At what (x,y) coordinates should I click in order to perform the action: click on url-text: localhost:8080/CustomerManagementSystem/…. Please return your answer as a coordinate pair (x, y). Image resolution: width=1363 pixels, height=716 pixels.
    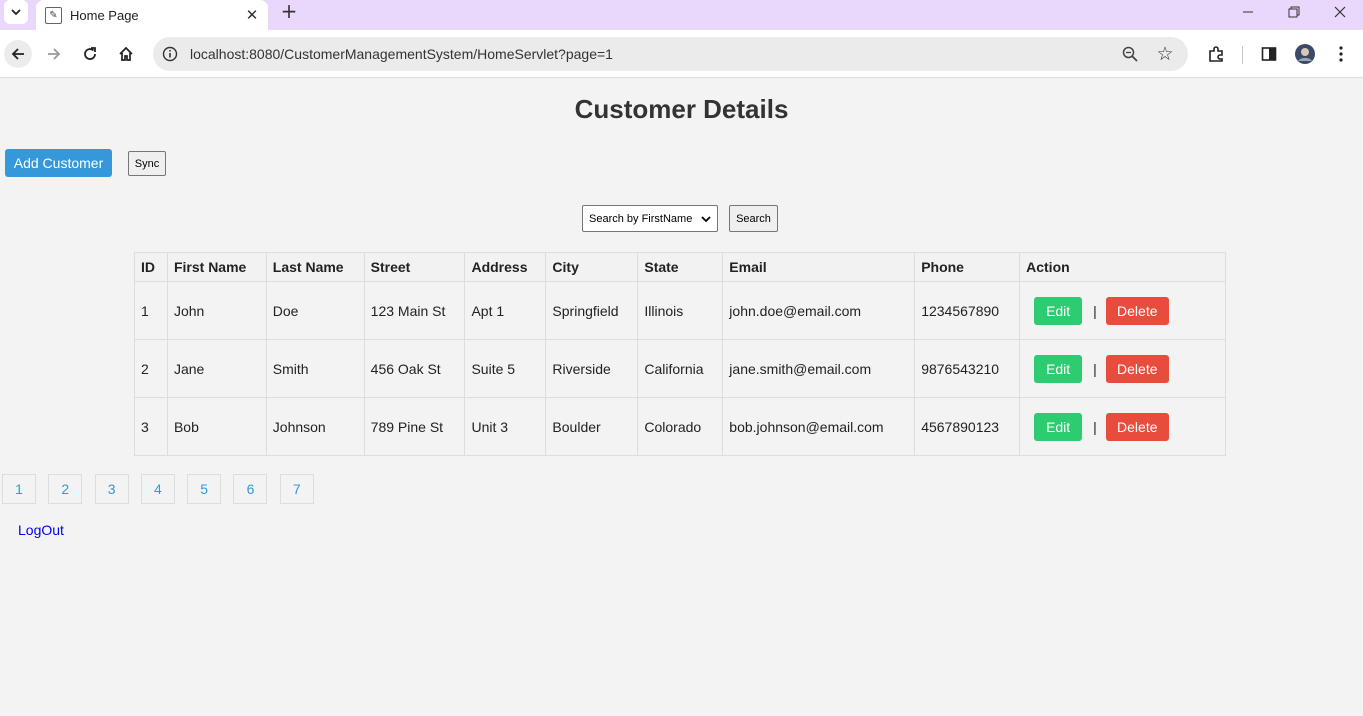
    Looking at the image, I should click on (401, 54).